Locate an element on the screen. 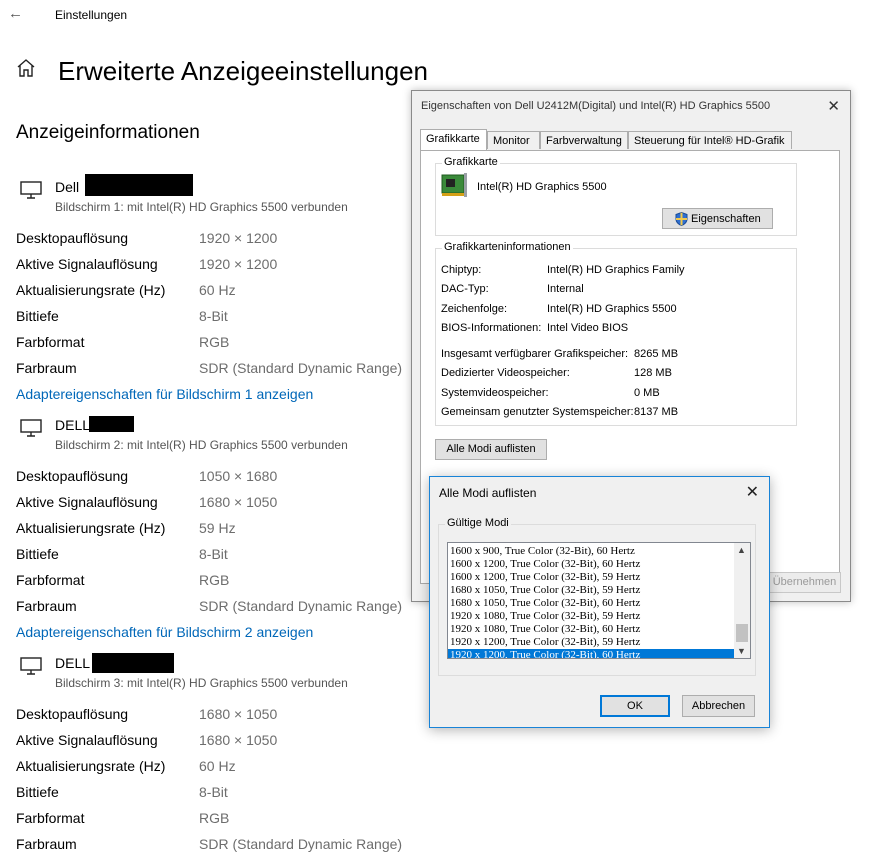 The width and height of the screenshot is (869, 865). memory-label-system: Systemvideospeicher: is located at coordinates (495, 393).